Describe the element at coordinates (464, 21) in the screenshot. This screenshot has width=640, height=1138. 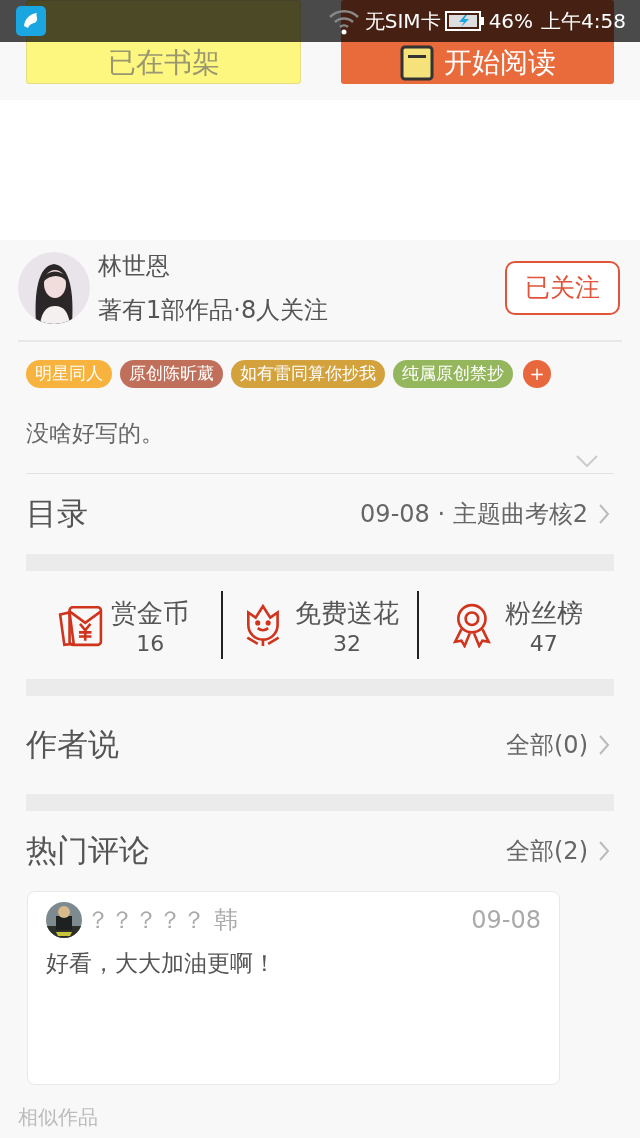
I see `battery-icon` at that location.